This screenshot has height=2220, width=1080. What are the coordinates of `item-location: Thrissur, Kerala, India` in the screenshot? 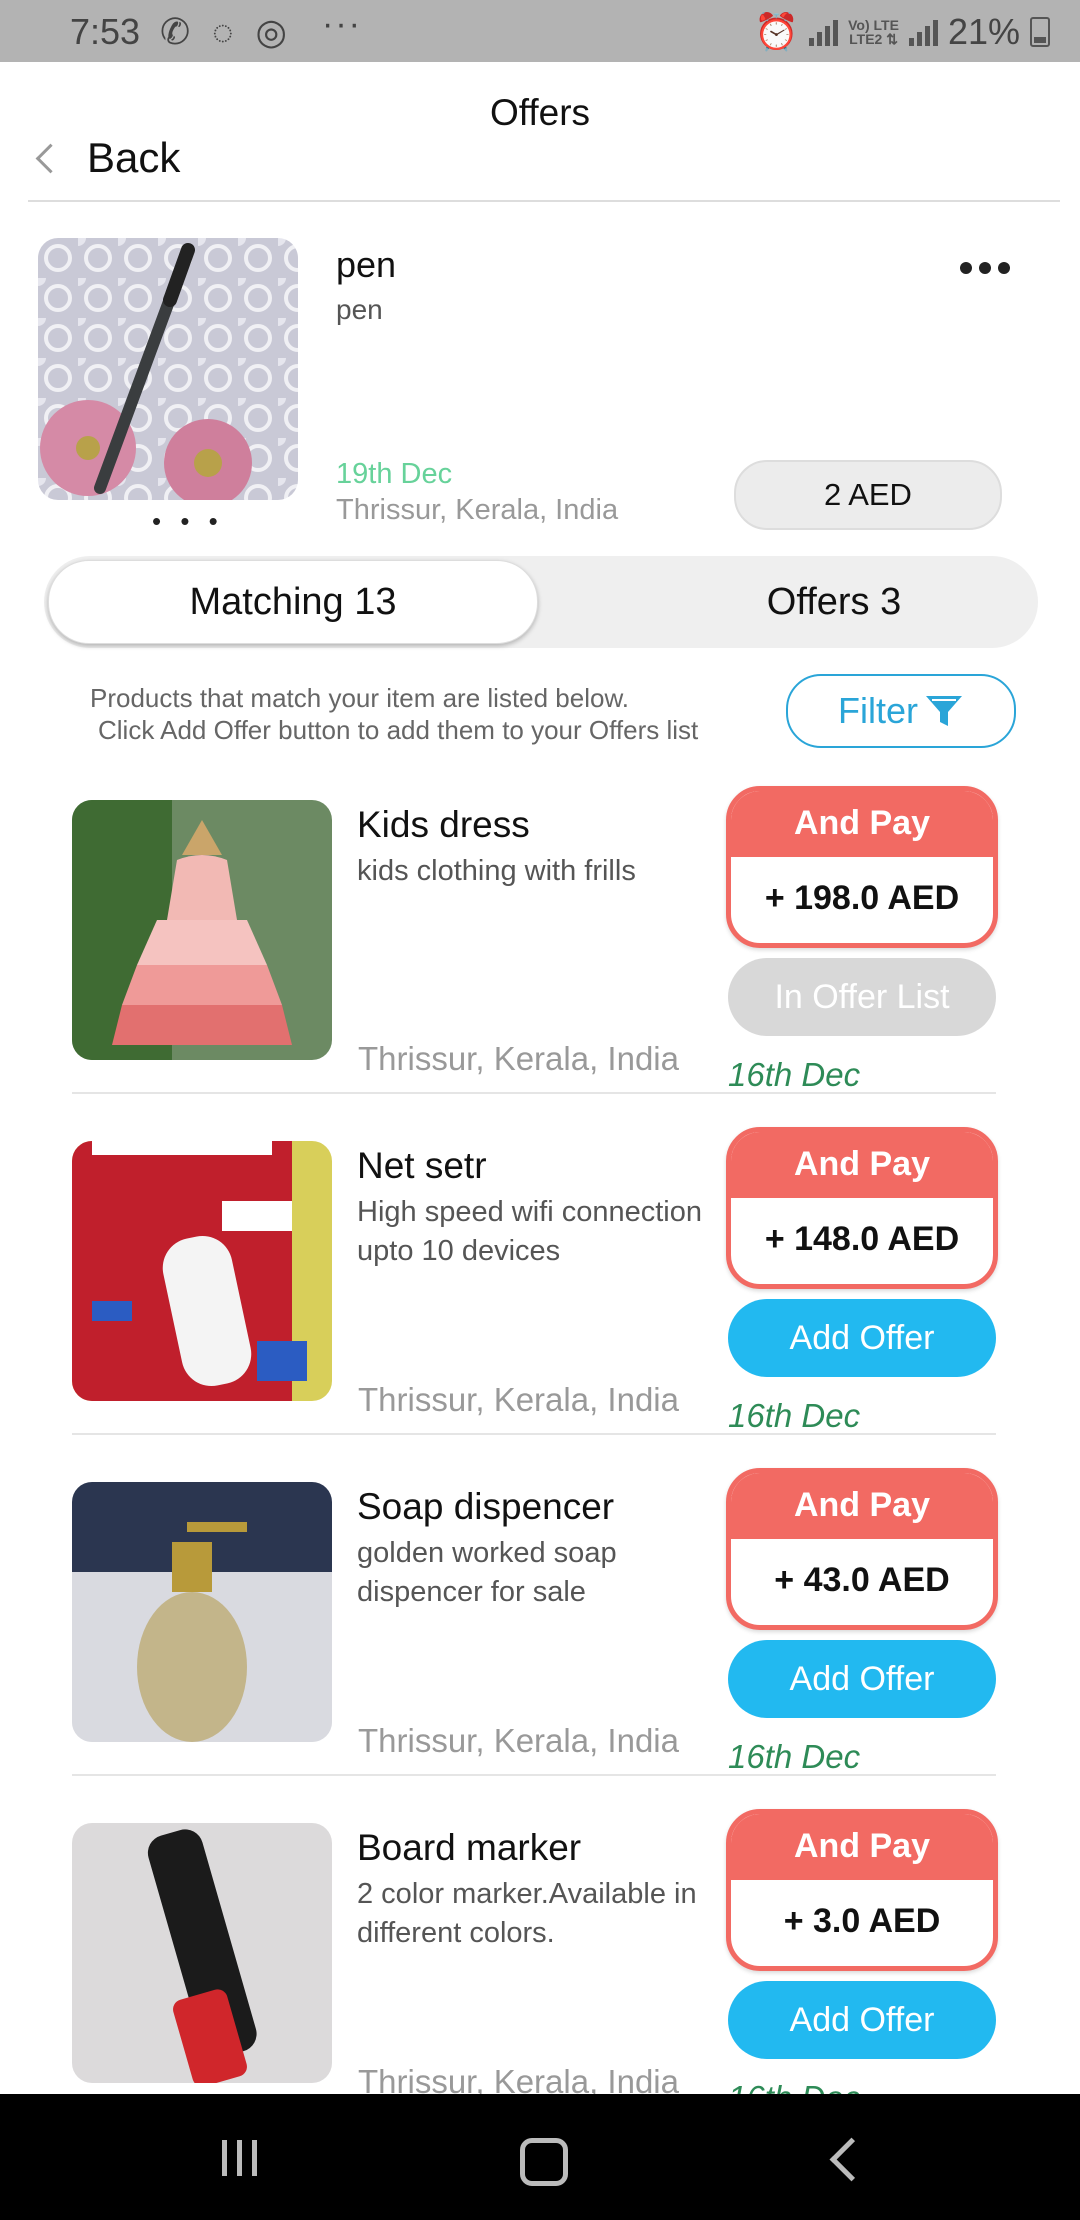 It's located at (477, 510).